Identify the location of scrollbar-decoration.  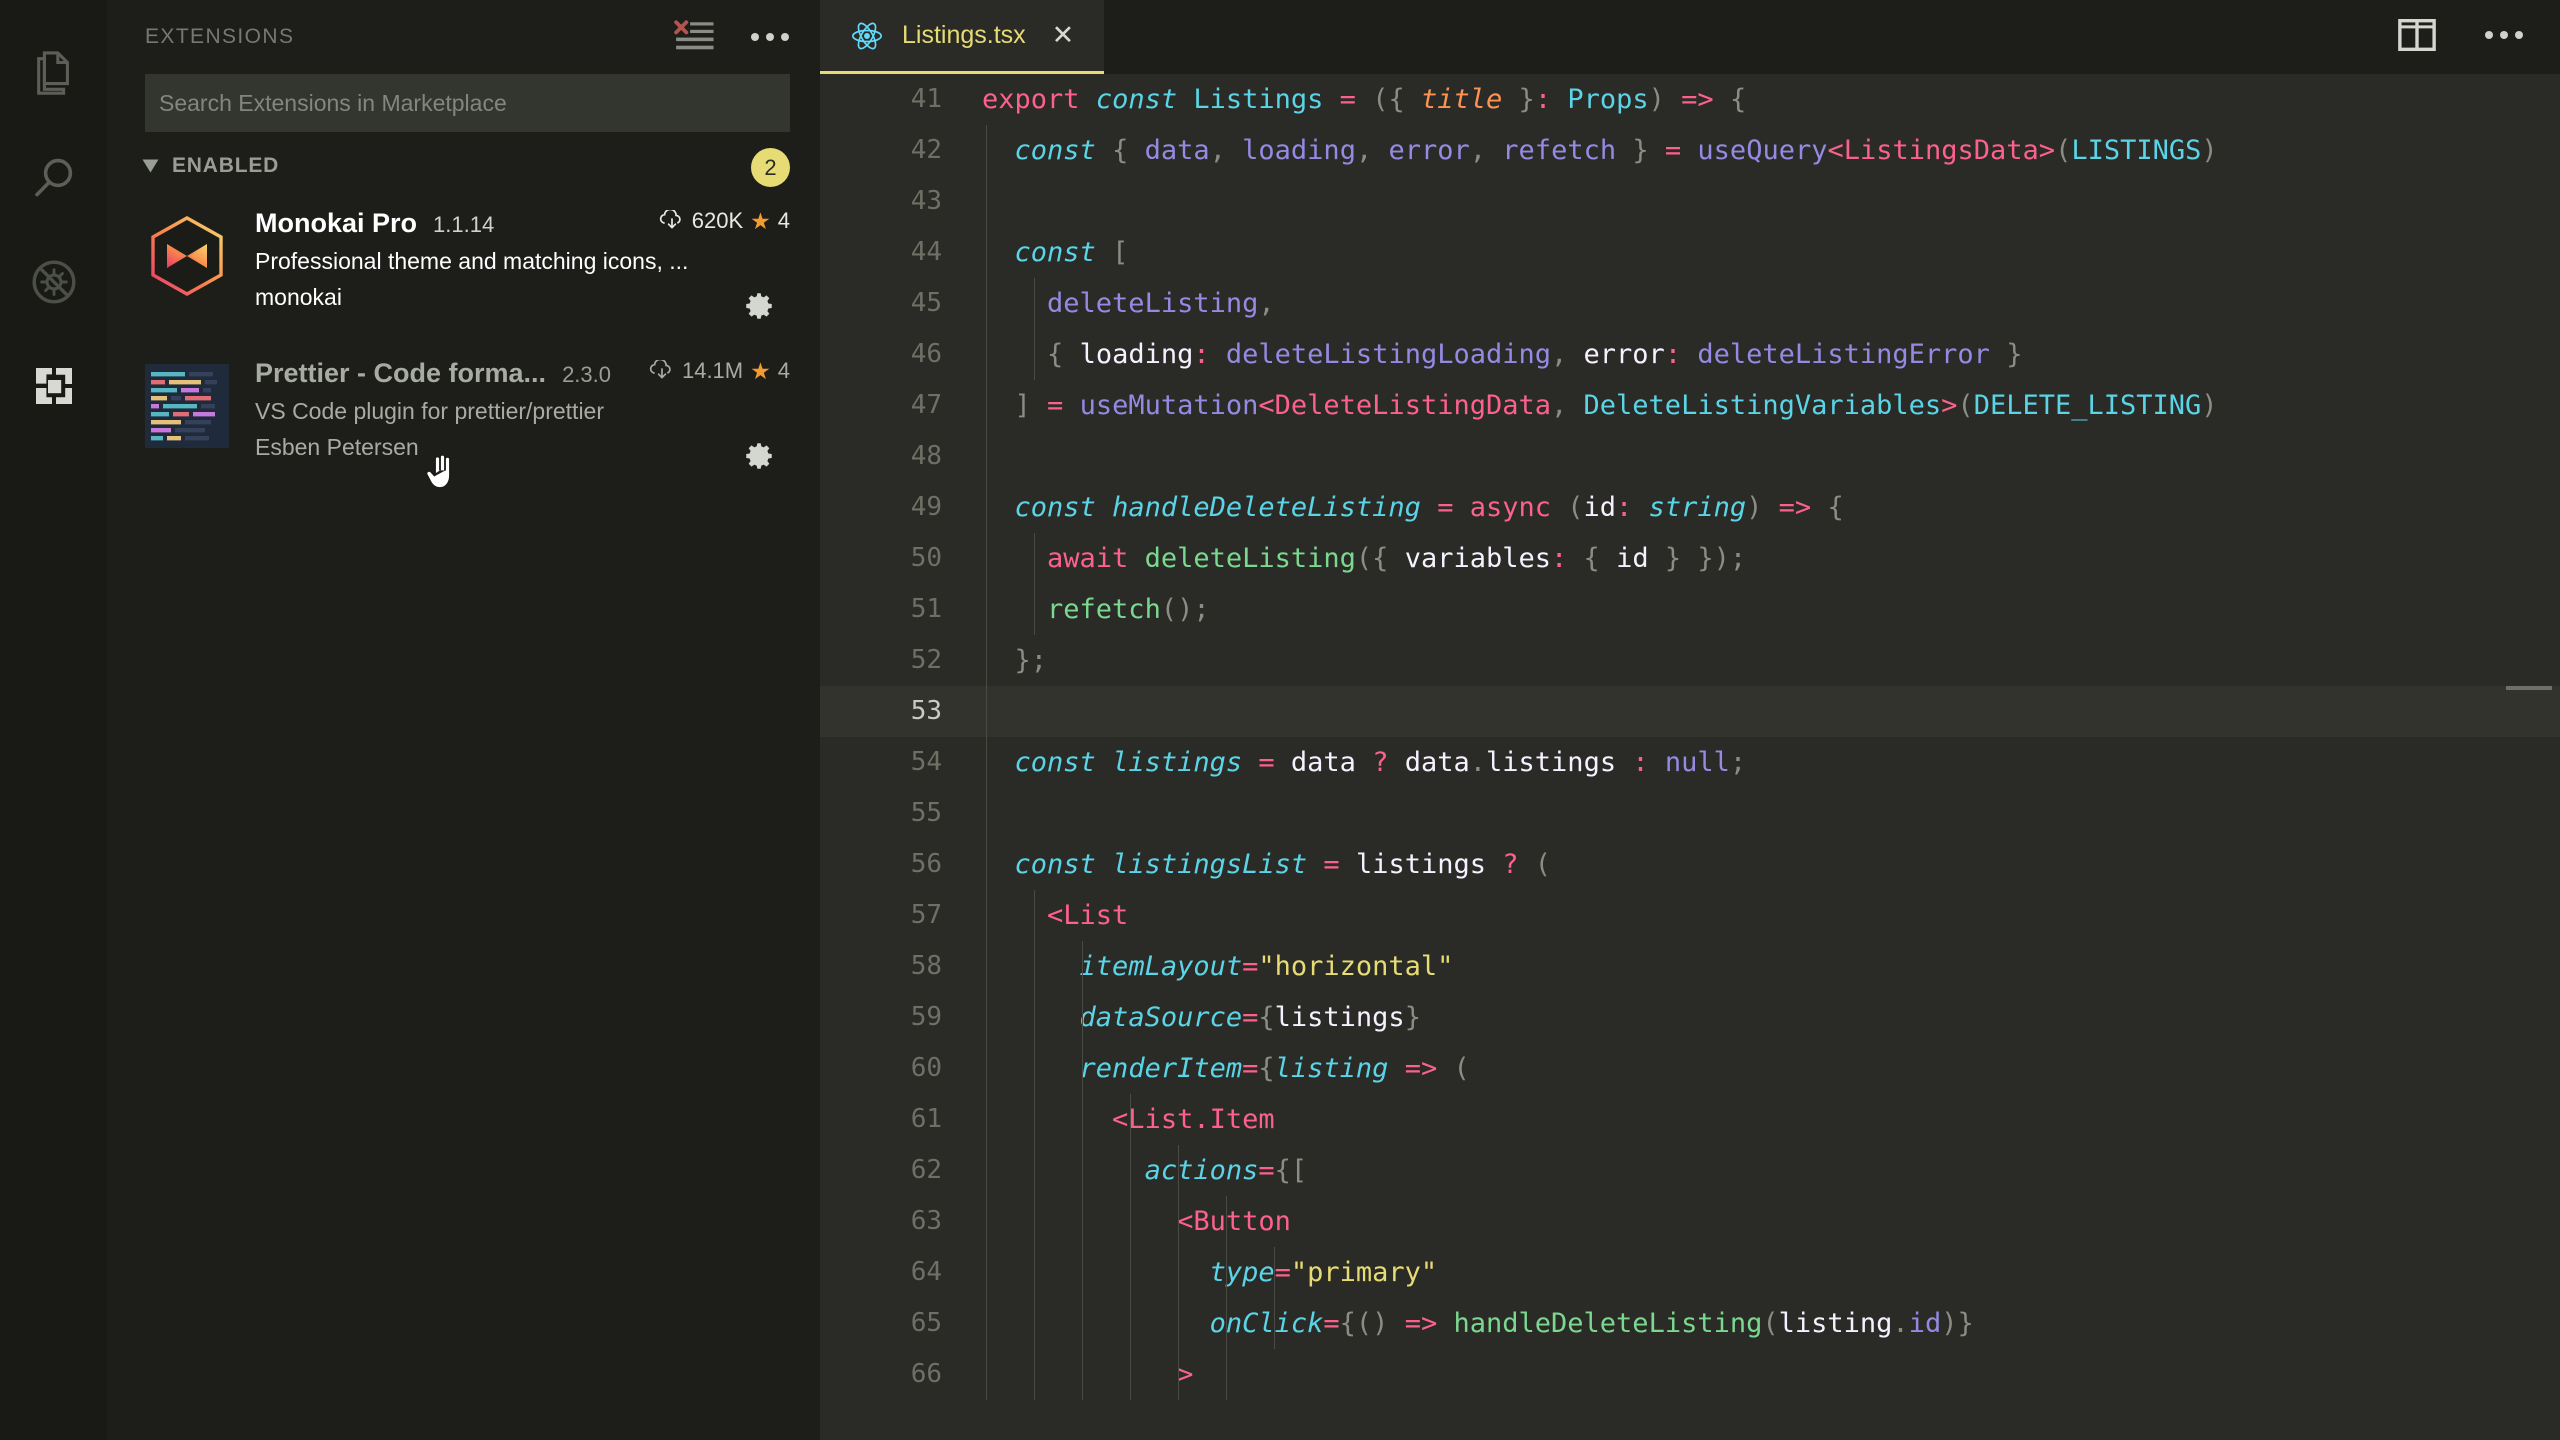
(2529, 688).